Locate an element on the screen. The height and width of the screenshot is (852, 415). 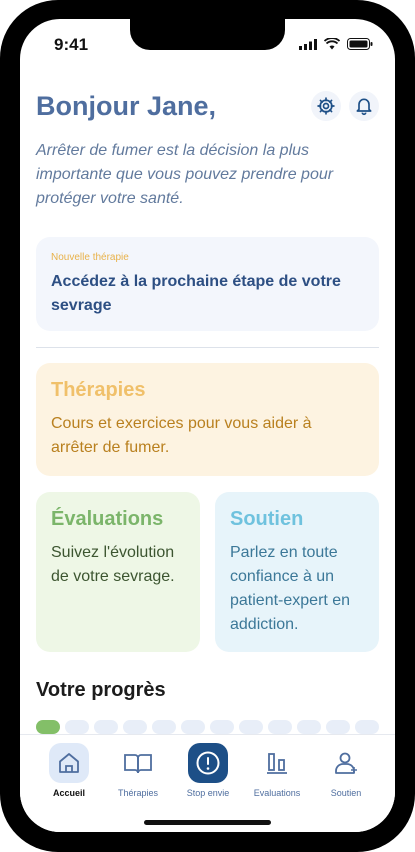
user-icon is located at coordinates (346, 763).